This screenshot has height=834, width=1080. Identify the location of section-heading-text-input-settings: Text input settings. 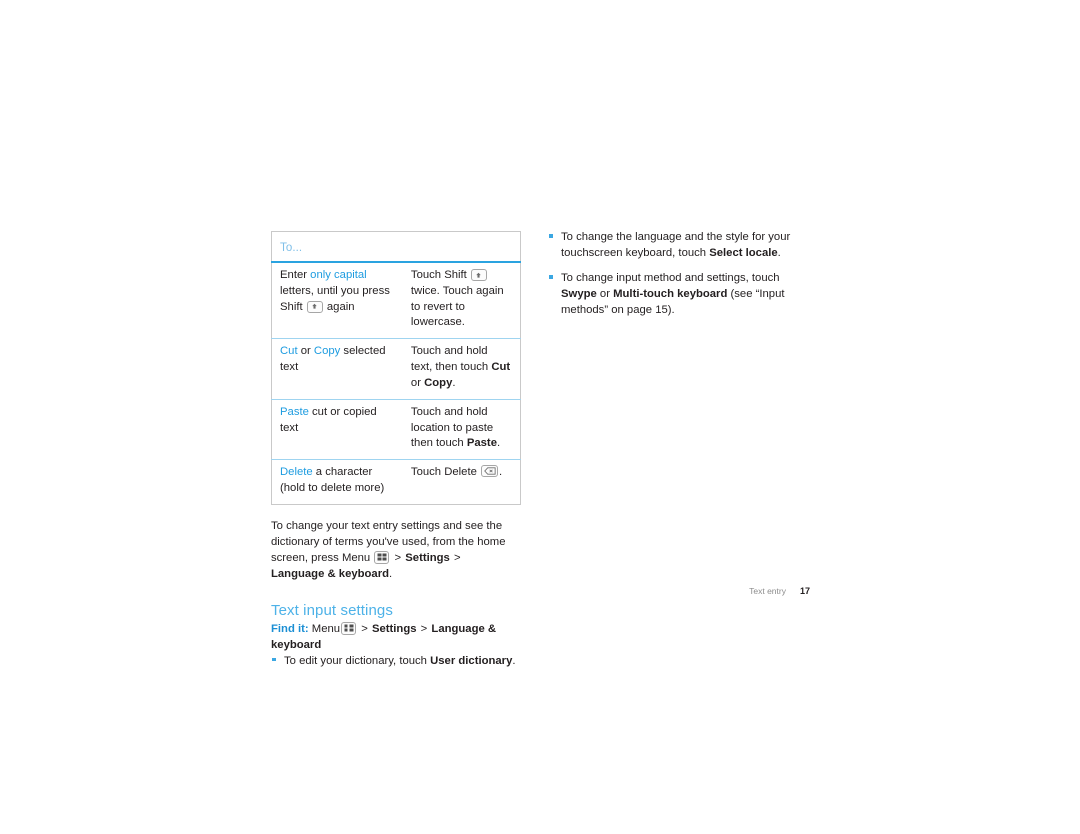
(332, 610).